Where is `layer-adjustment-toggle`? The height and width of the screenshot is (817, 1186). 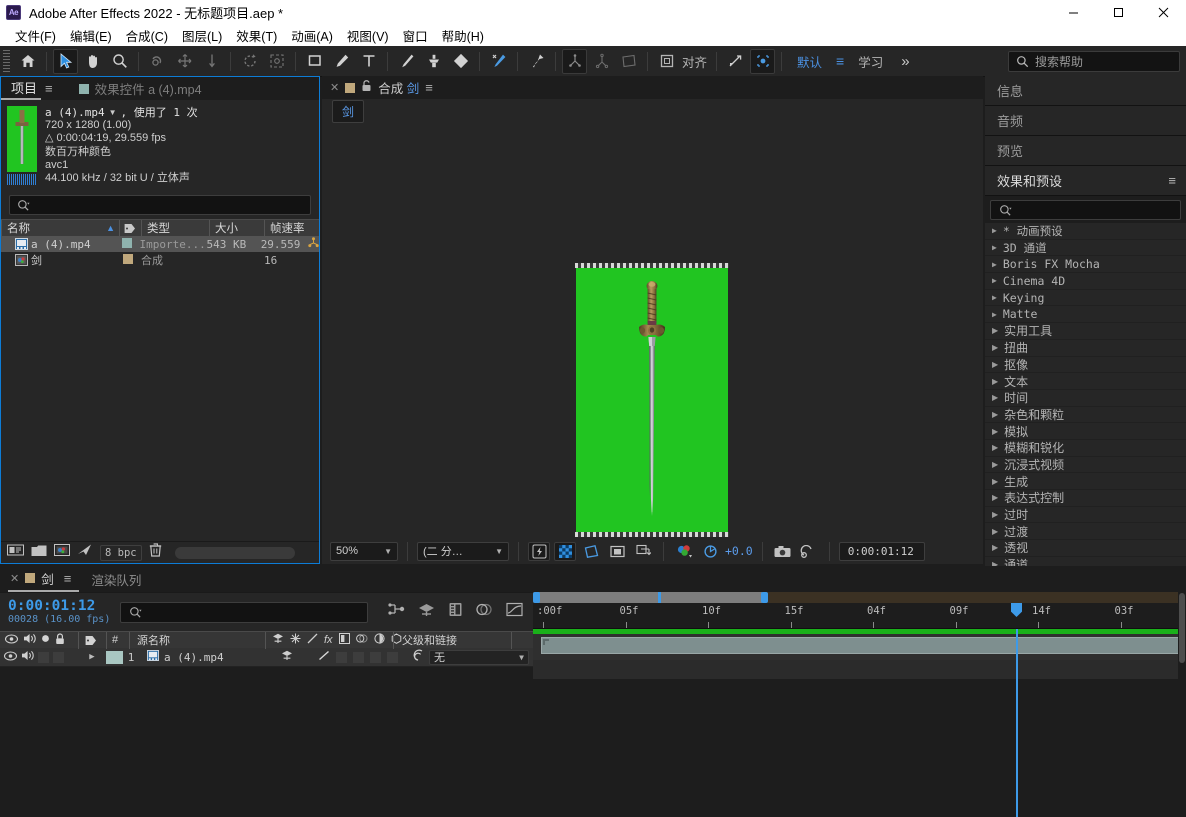 layer-adjustment-toggle is located at coordinates (392, 657).